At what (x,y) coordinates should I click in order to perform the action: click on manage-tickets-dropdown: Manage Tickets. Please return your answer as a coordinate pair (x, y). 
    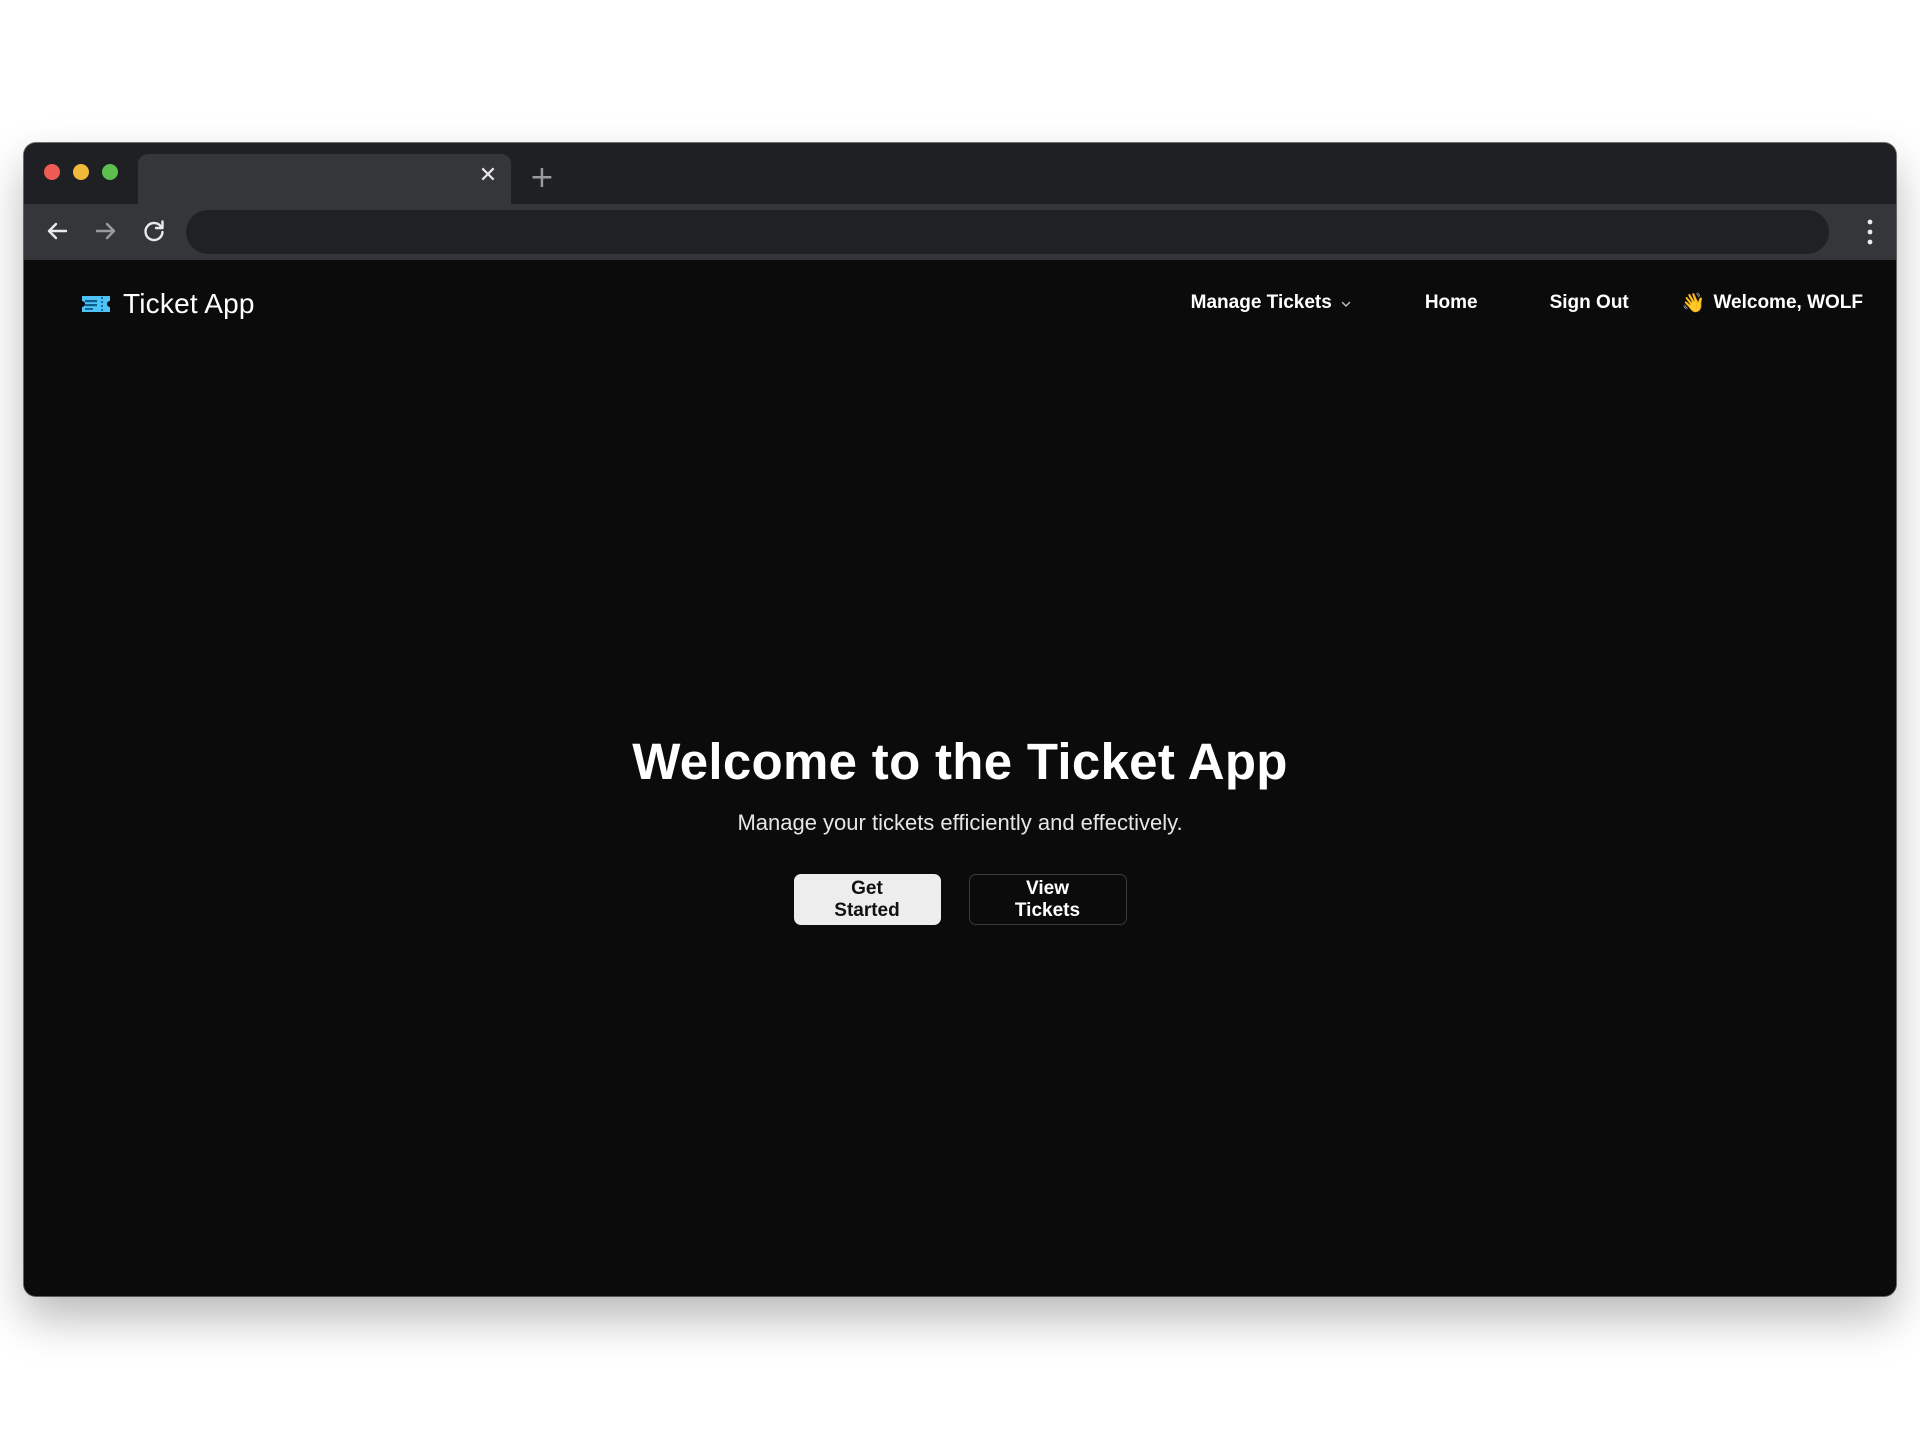
    Looking at the image, I should click on (1271, 303).